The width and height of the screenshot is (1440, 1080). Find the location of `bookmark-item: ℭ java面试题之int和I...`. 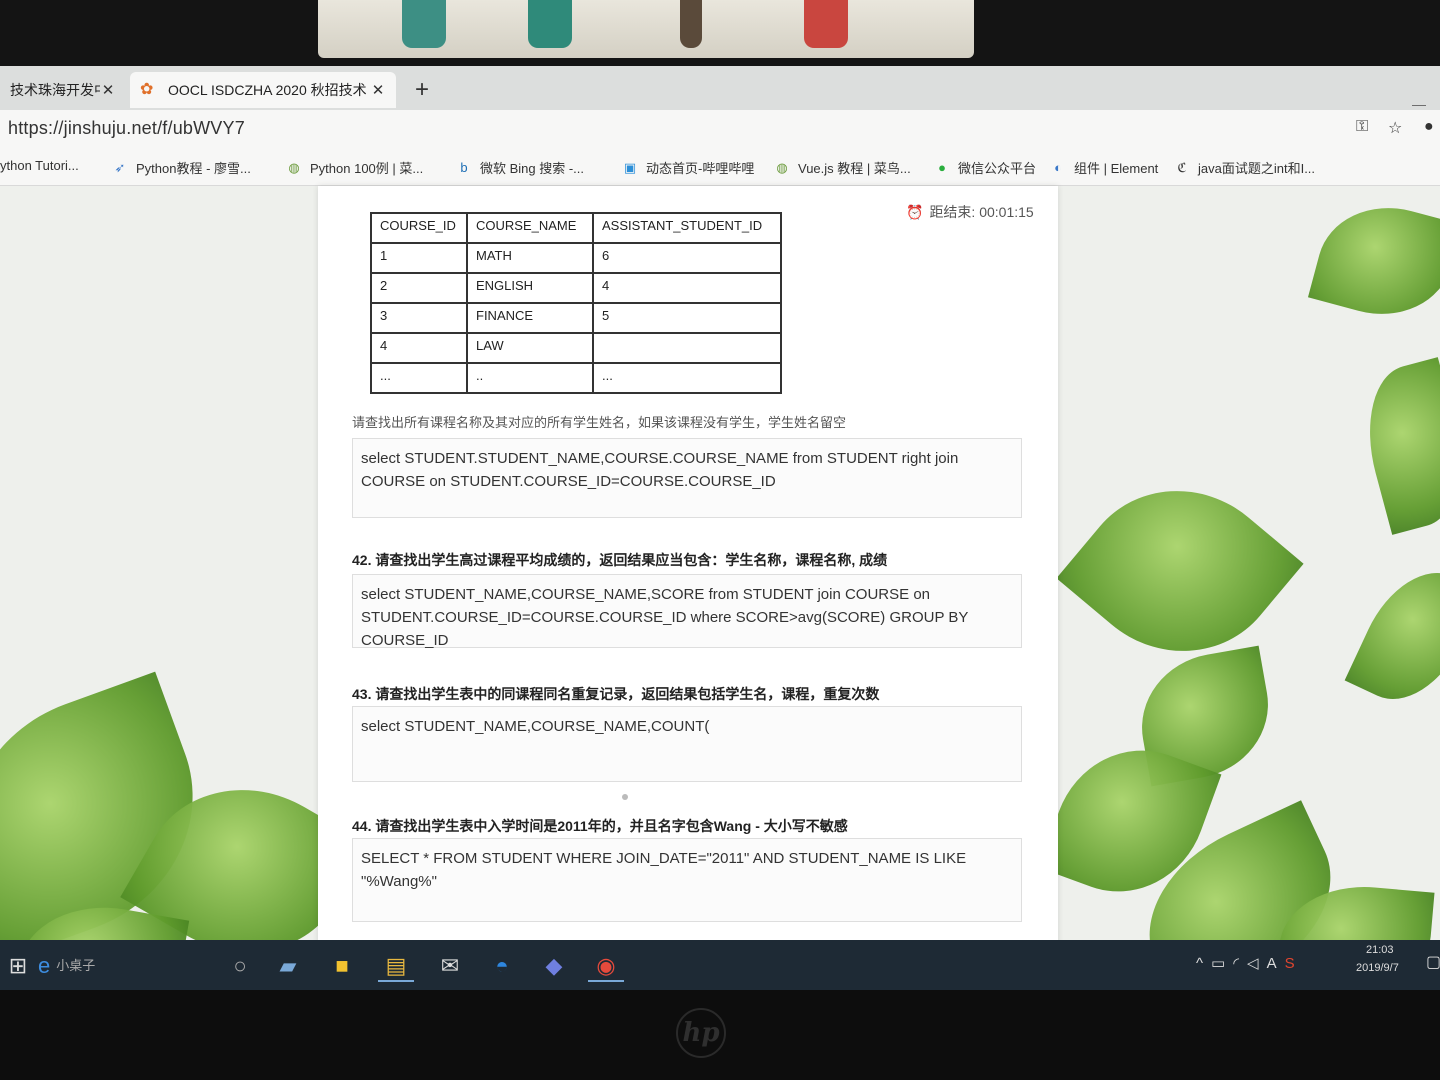

bookmark-item: ℭ java面试题之int和I... is located at coordinates (1244, 167).